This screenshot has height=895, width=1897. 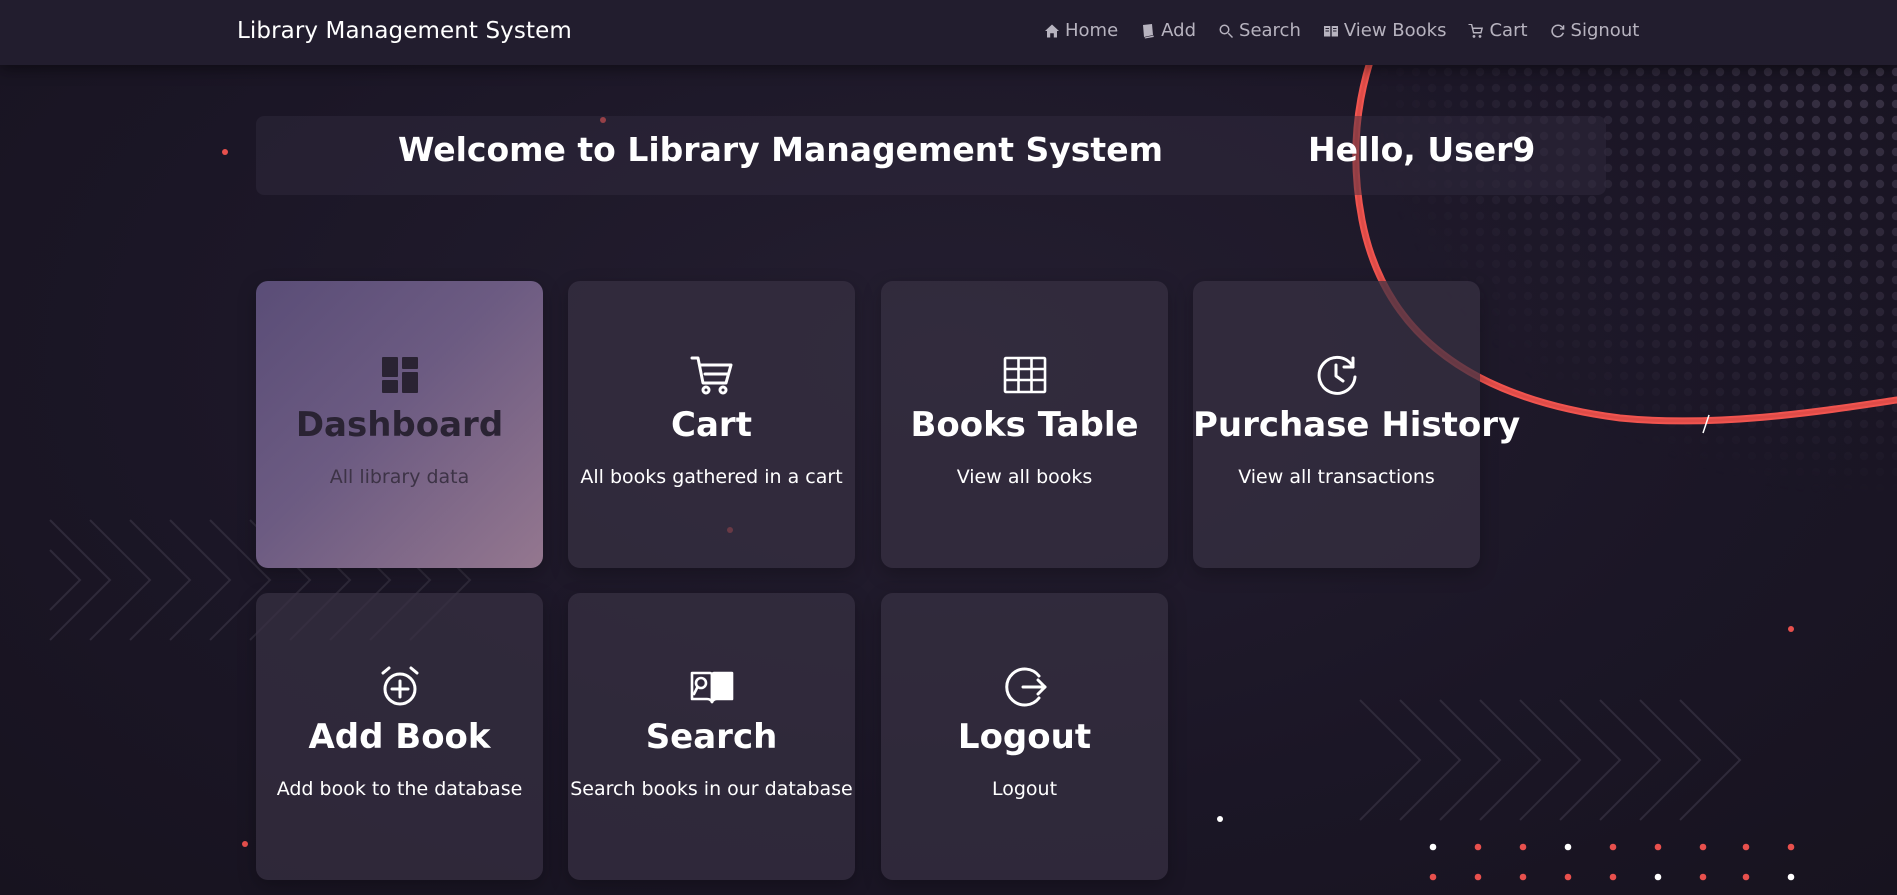 I want to click on dashboard-icon, so click(x=400, y=375).